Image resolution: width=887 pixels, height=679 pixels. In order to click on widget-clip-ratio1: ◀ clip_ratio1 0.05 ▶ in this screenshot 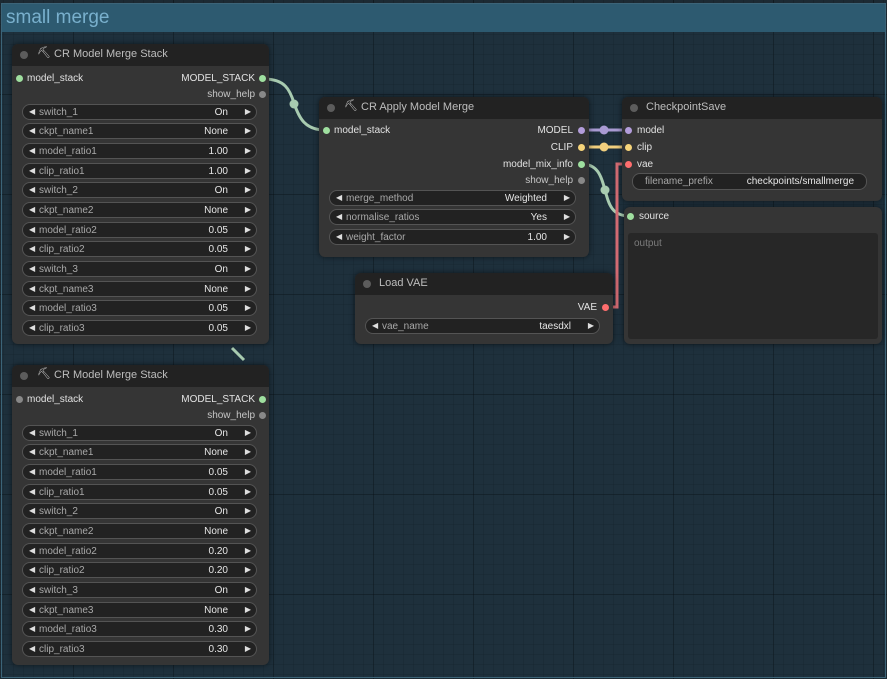, I will do `click(139, 492)`.